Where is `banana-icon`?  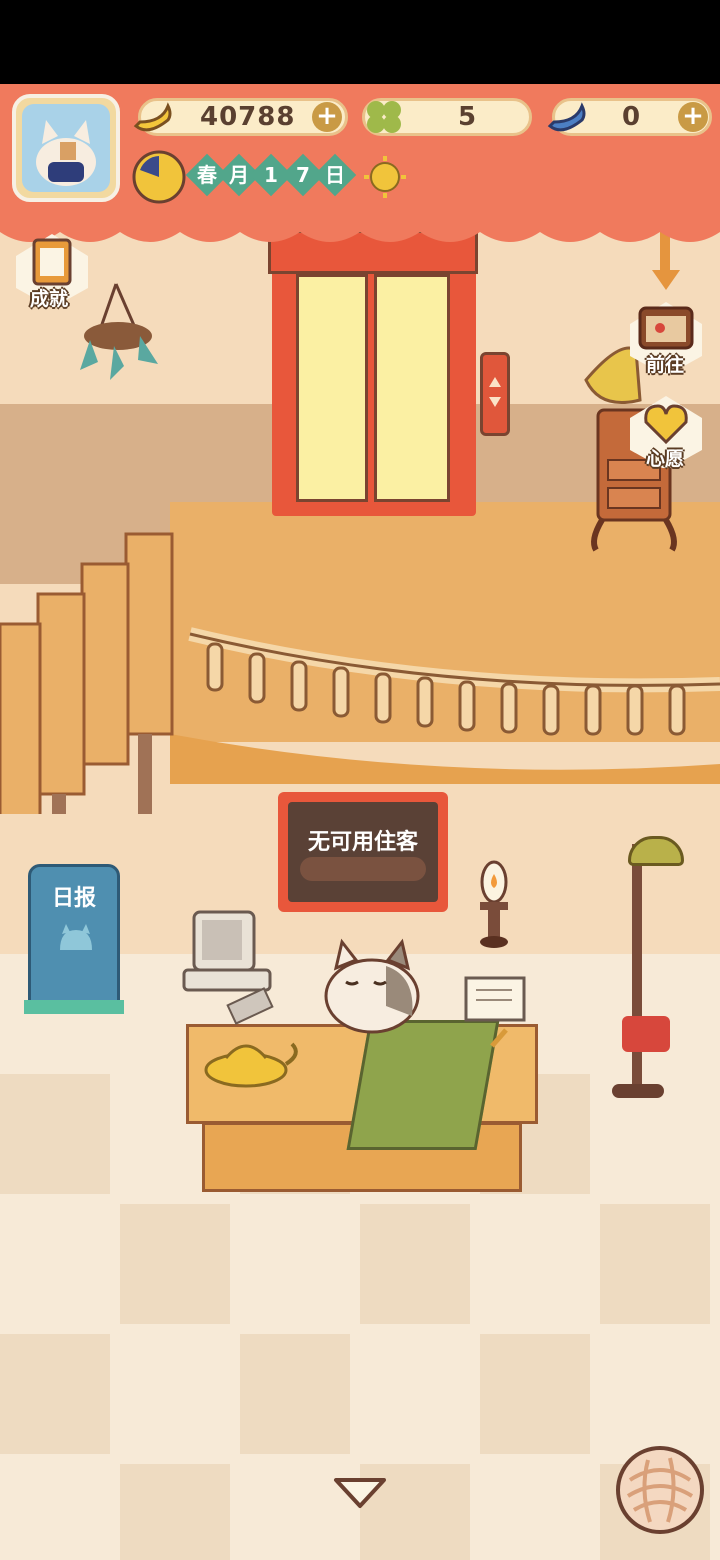 banana-icon is located at coordinates (152, 117).